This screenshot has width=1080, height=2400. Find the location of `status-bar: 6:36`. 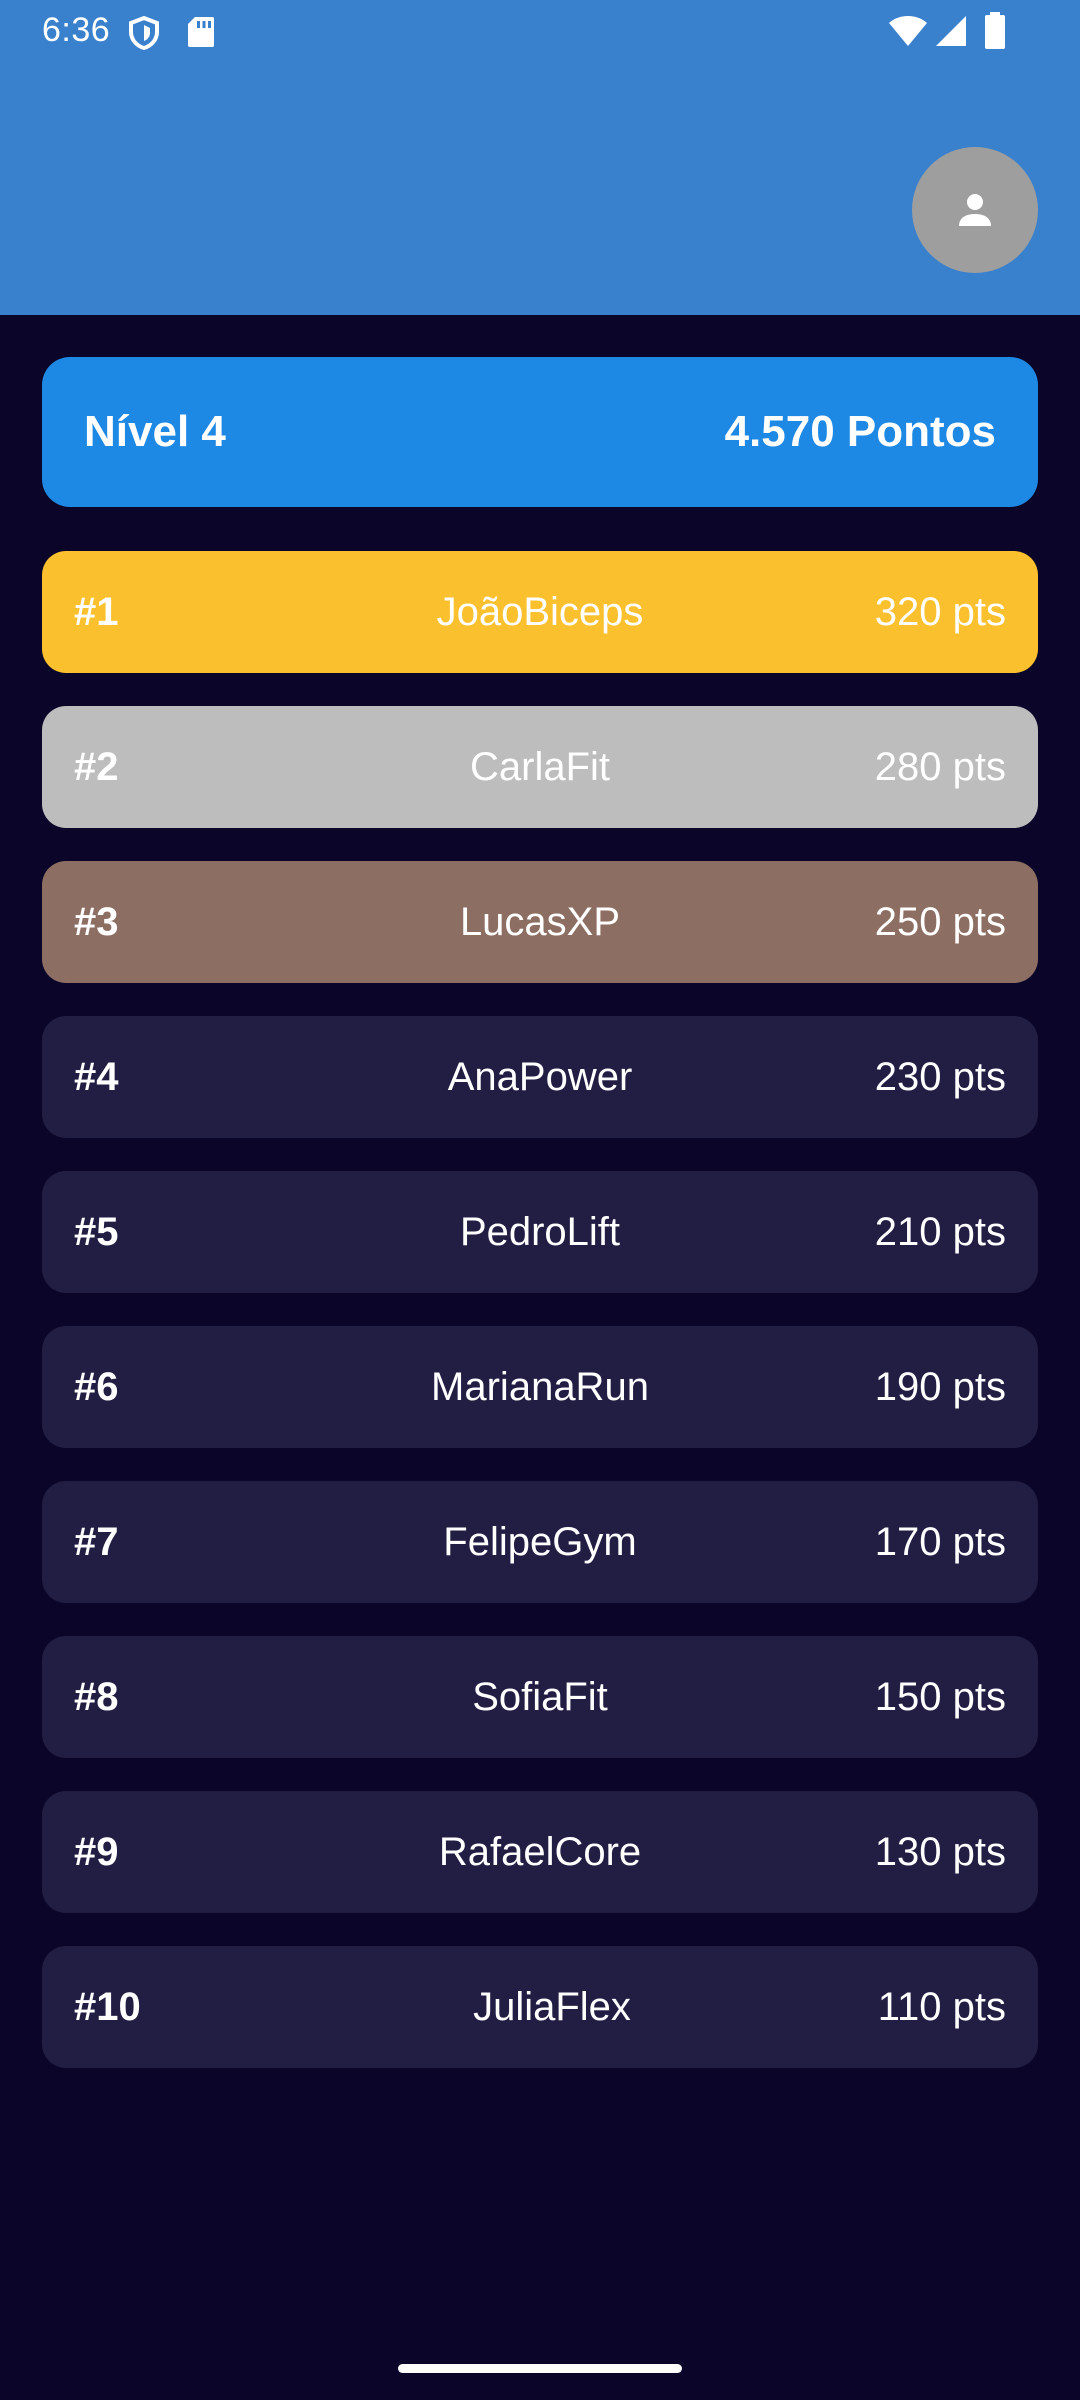

status-bar: 6:36 is located at coordinates (540, 31).